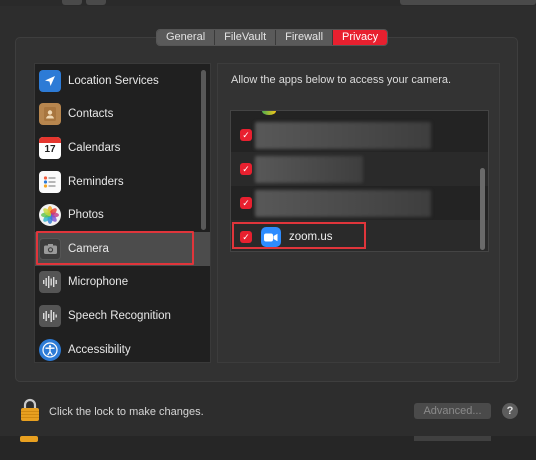 This screenshot has height=460, width=536. I want to click on sidebar-item-photos: Photos, so click(122, 215).